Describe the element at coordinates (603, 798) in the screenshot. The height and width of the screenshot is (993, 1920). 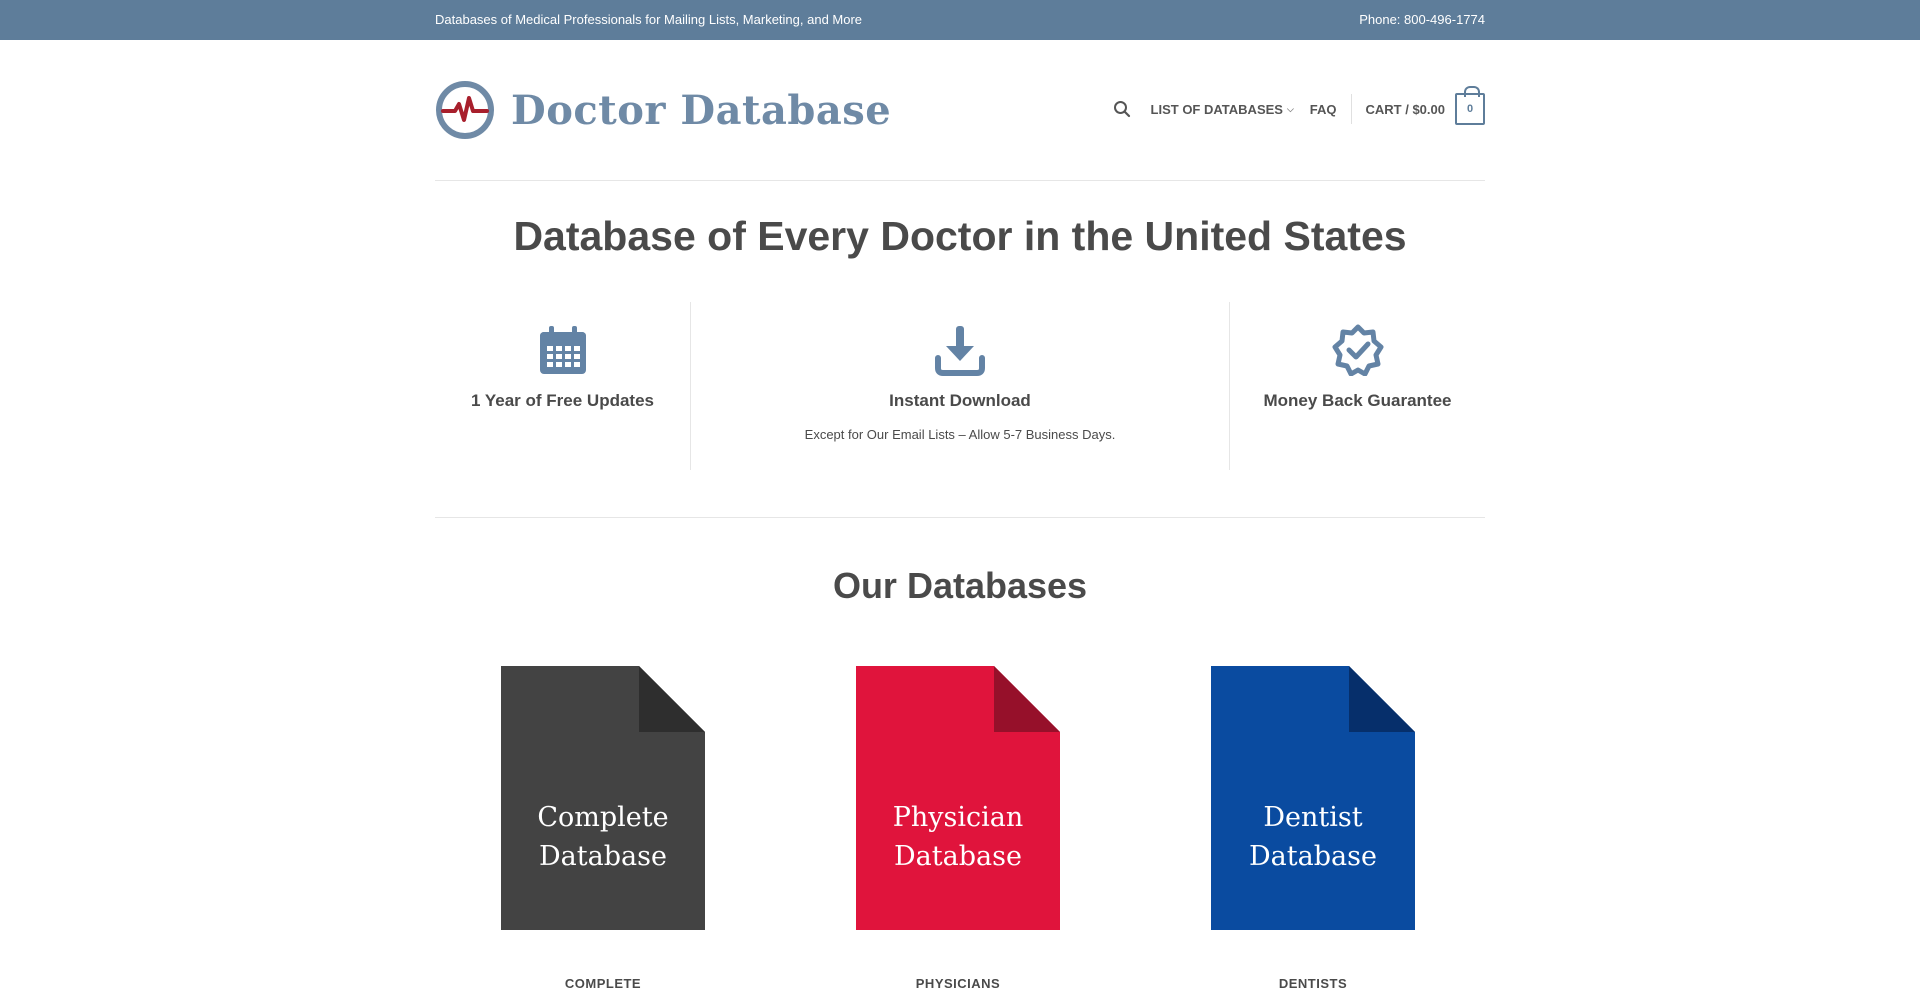
I see `document-icon: Complete Database` at that location.